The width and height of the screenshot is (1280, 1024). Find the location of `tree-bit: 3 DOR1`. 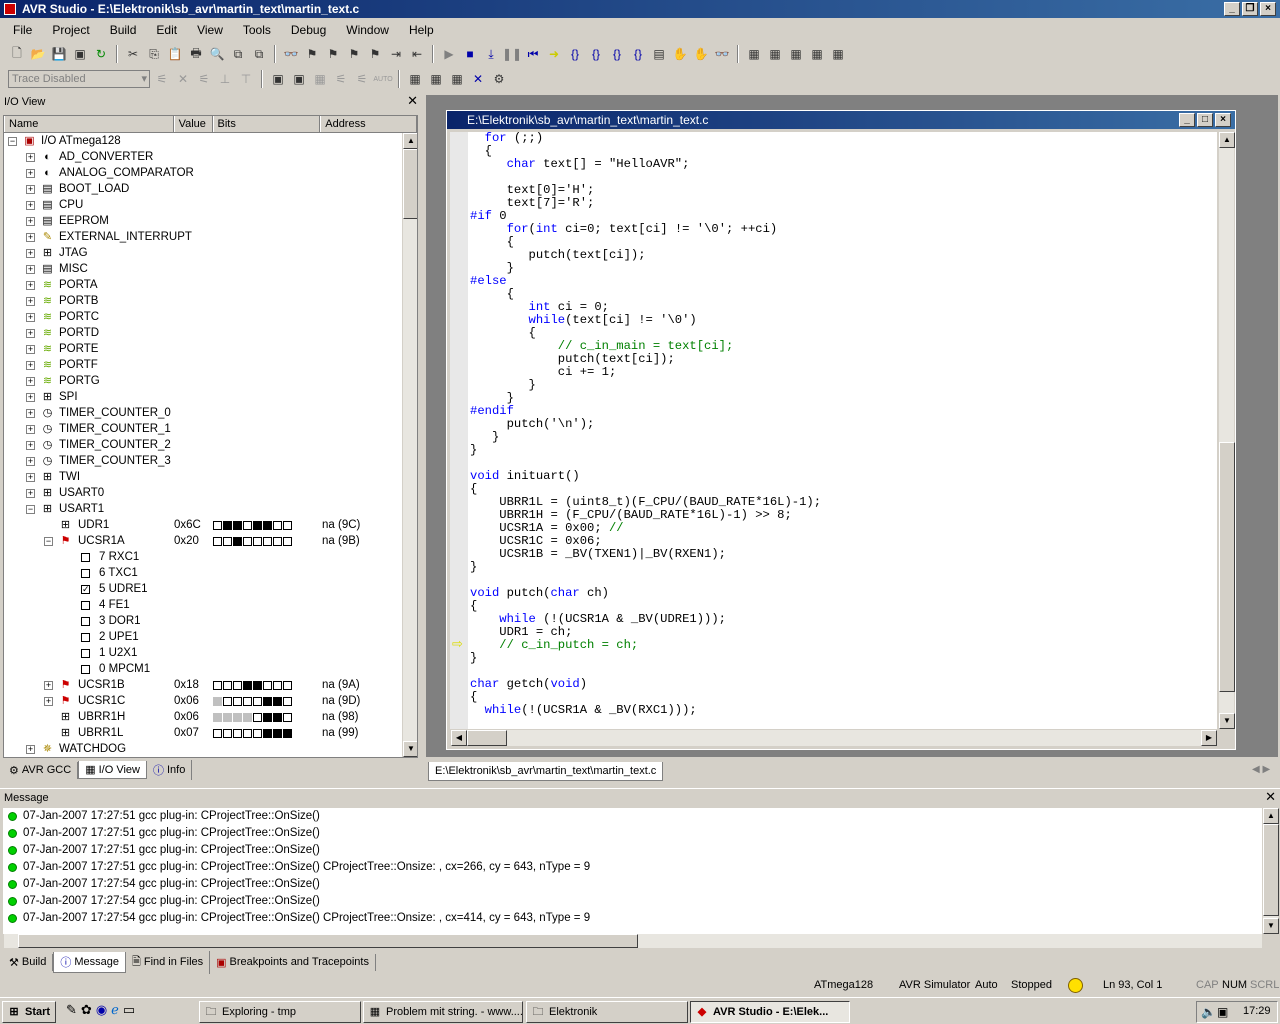

tree-bit: 3 DOR1 is located at coordinates (210, 621).